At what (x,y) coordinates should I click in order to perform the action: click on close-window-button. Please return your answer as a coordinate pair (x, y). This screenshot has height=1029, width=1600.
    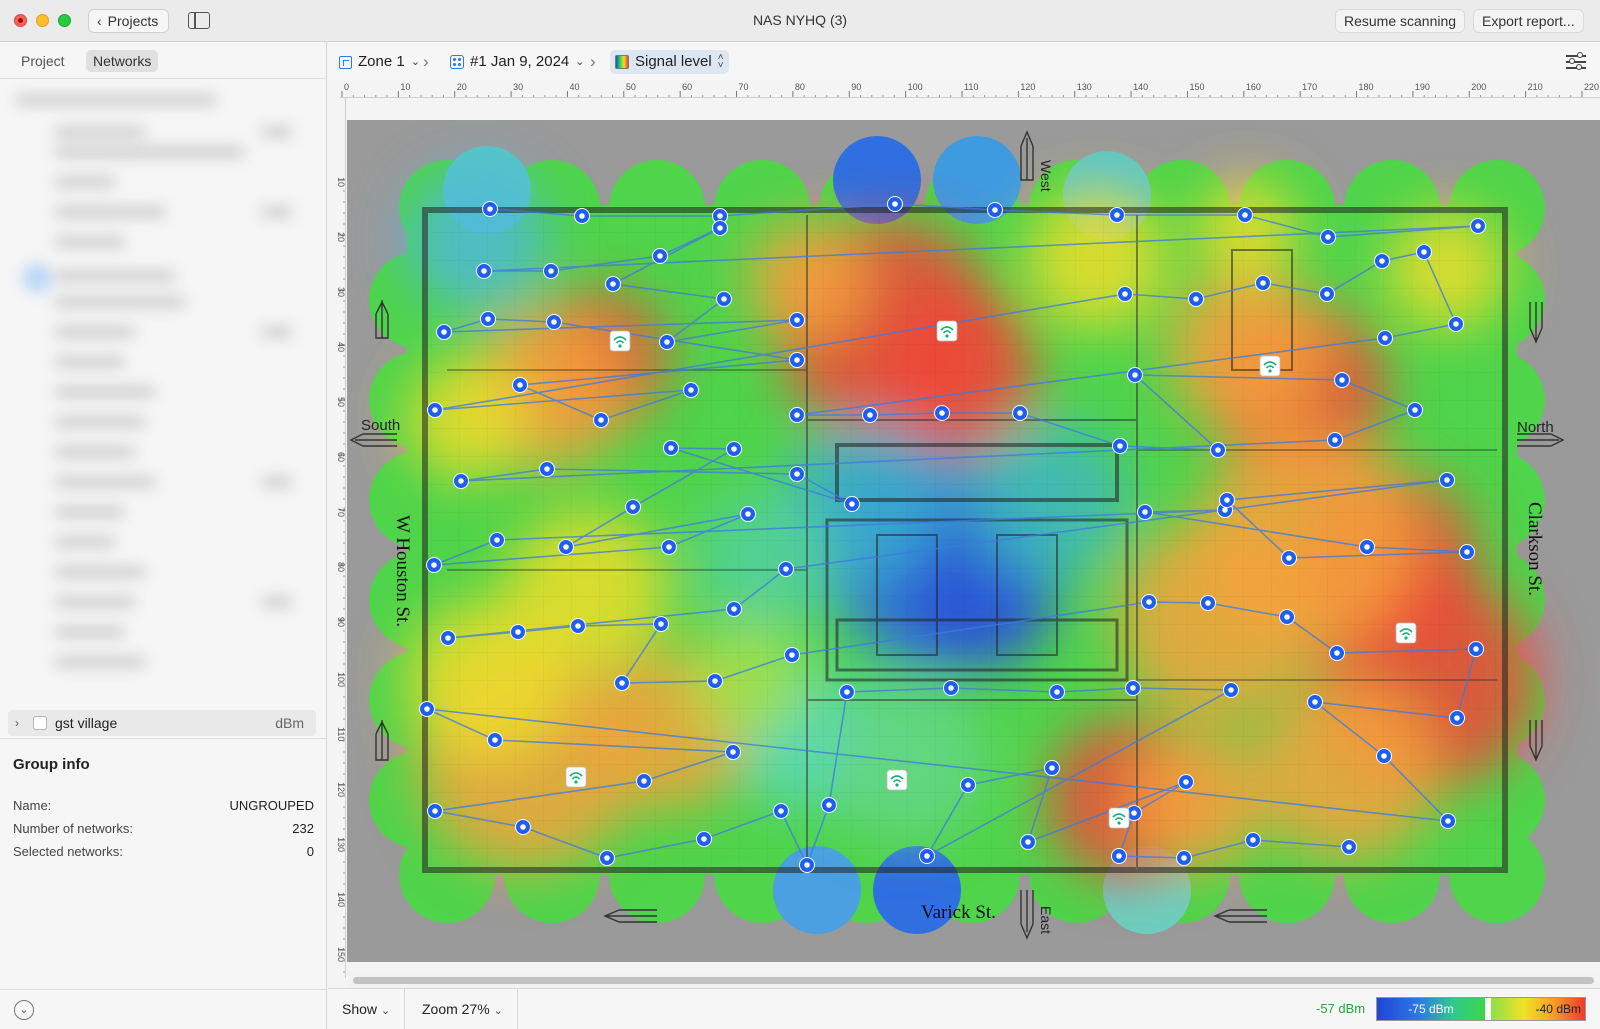
    Looking at the image, I should click on (20, 20).